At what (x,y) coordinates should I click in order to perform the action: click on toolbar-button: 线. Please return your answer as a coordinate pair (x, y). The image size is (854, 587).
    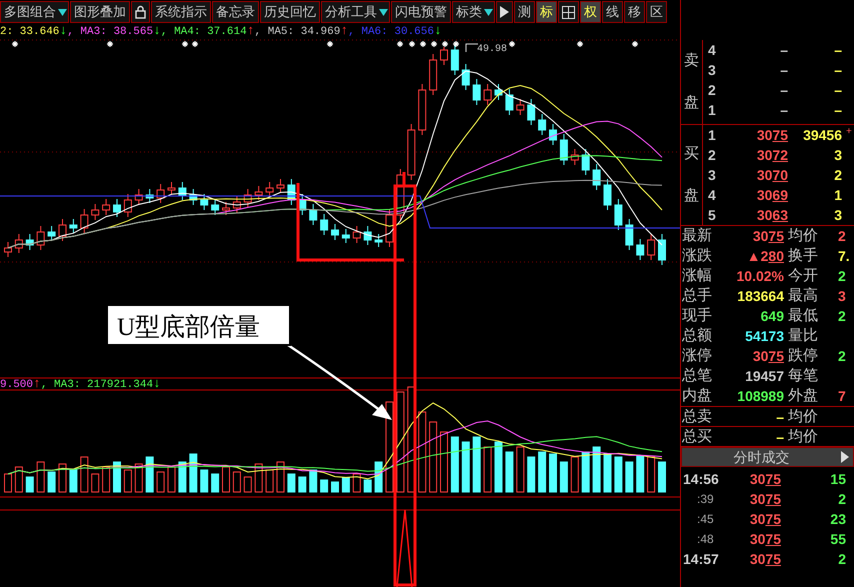
    Looking at the image, I should click on (612, 11).